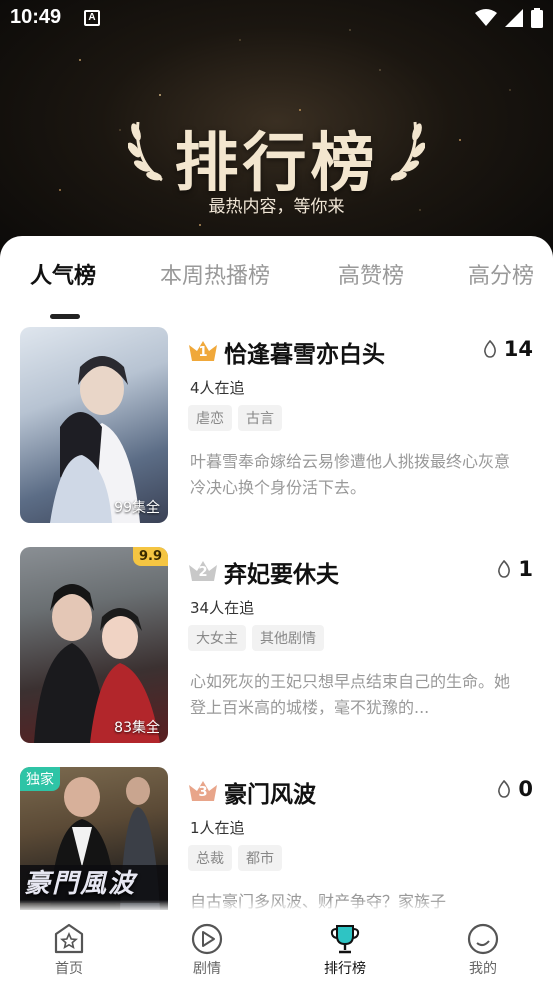 This screenshot has height=984, width=553. I want to click on heat-number: 1, so click(525, 569).